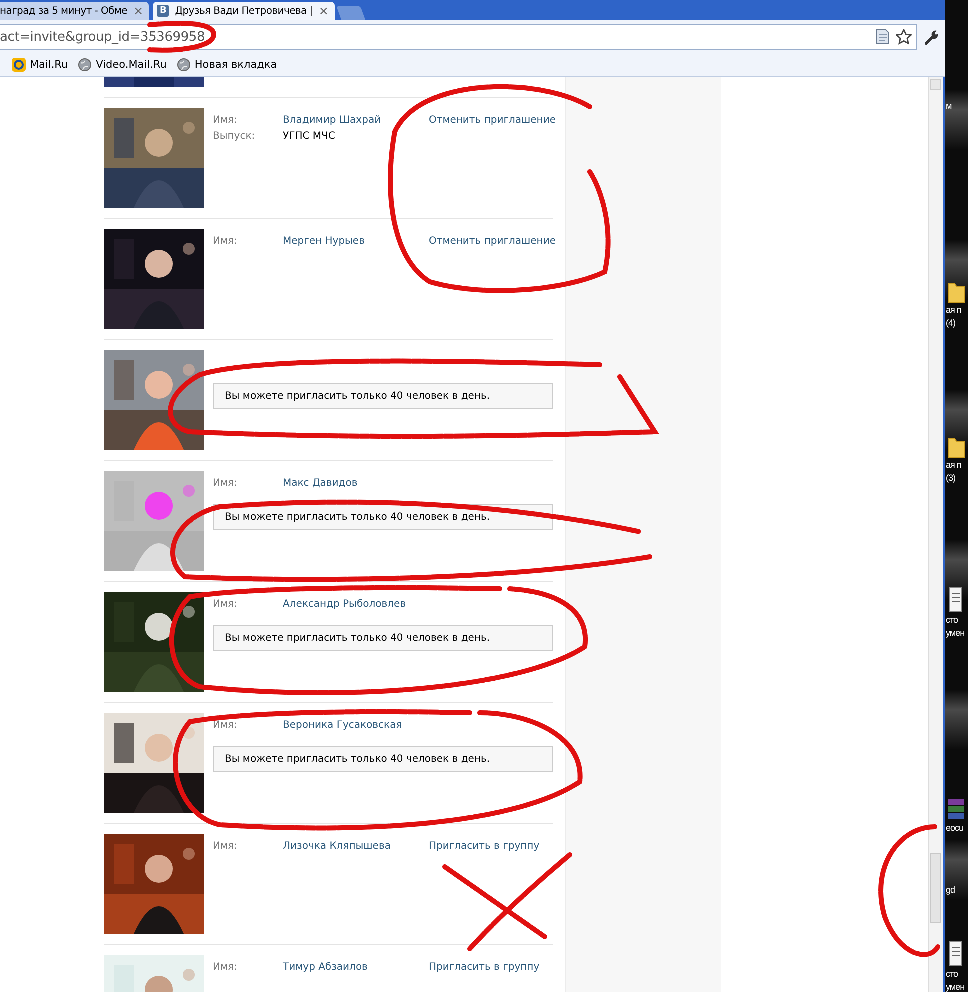  What do you see at coordinates (935, 534) in the screenshot?
I see `scrollbar` at bounding box center [935, 534].